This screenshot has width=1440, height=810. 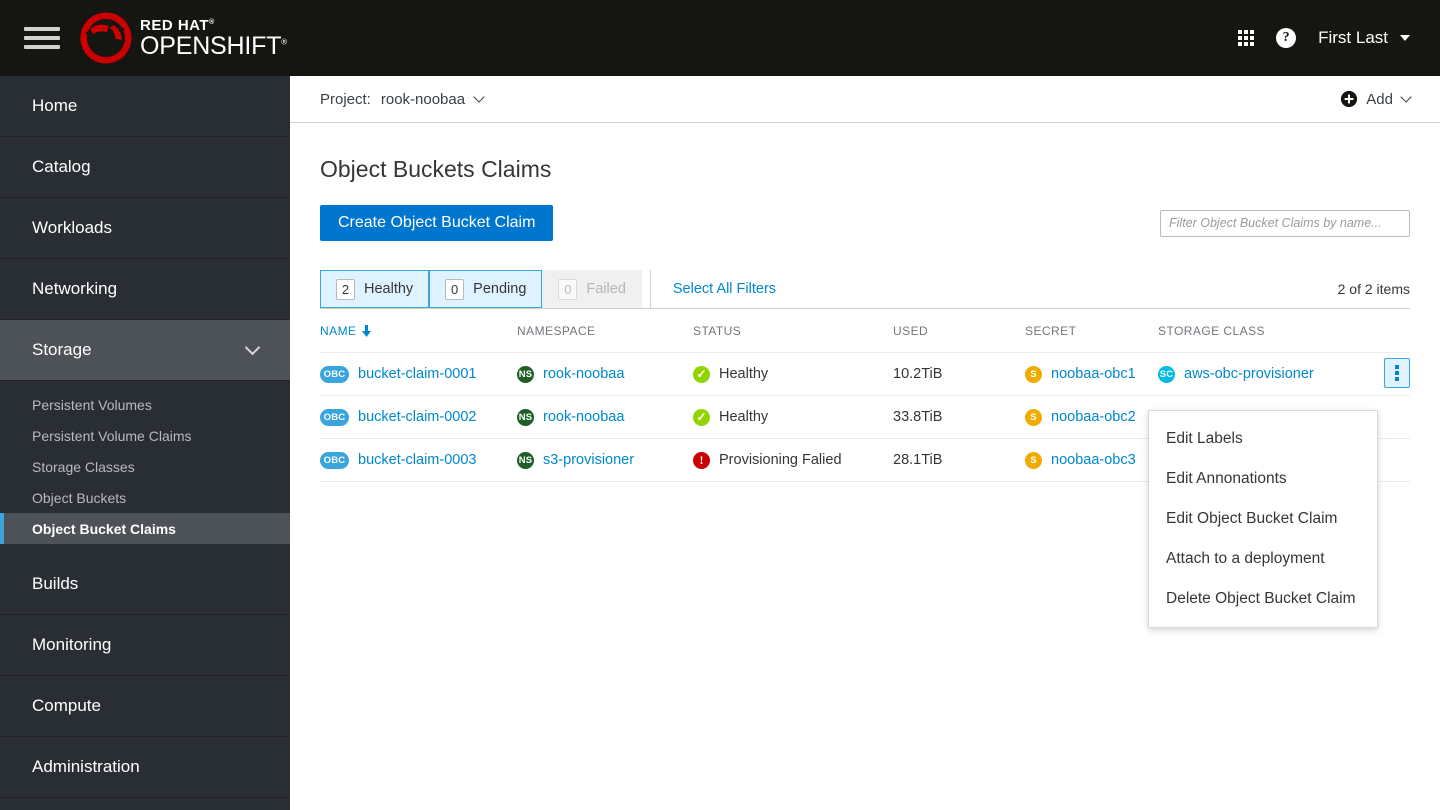 I want to click on obc-name-link: bucket-claim-0001, so click(x=417, y=374).